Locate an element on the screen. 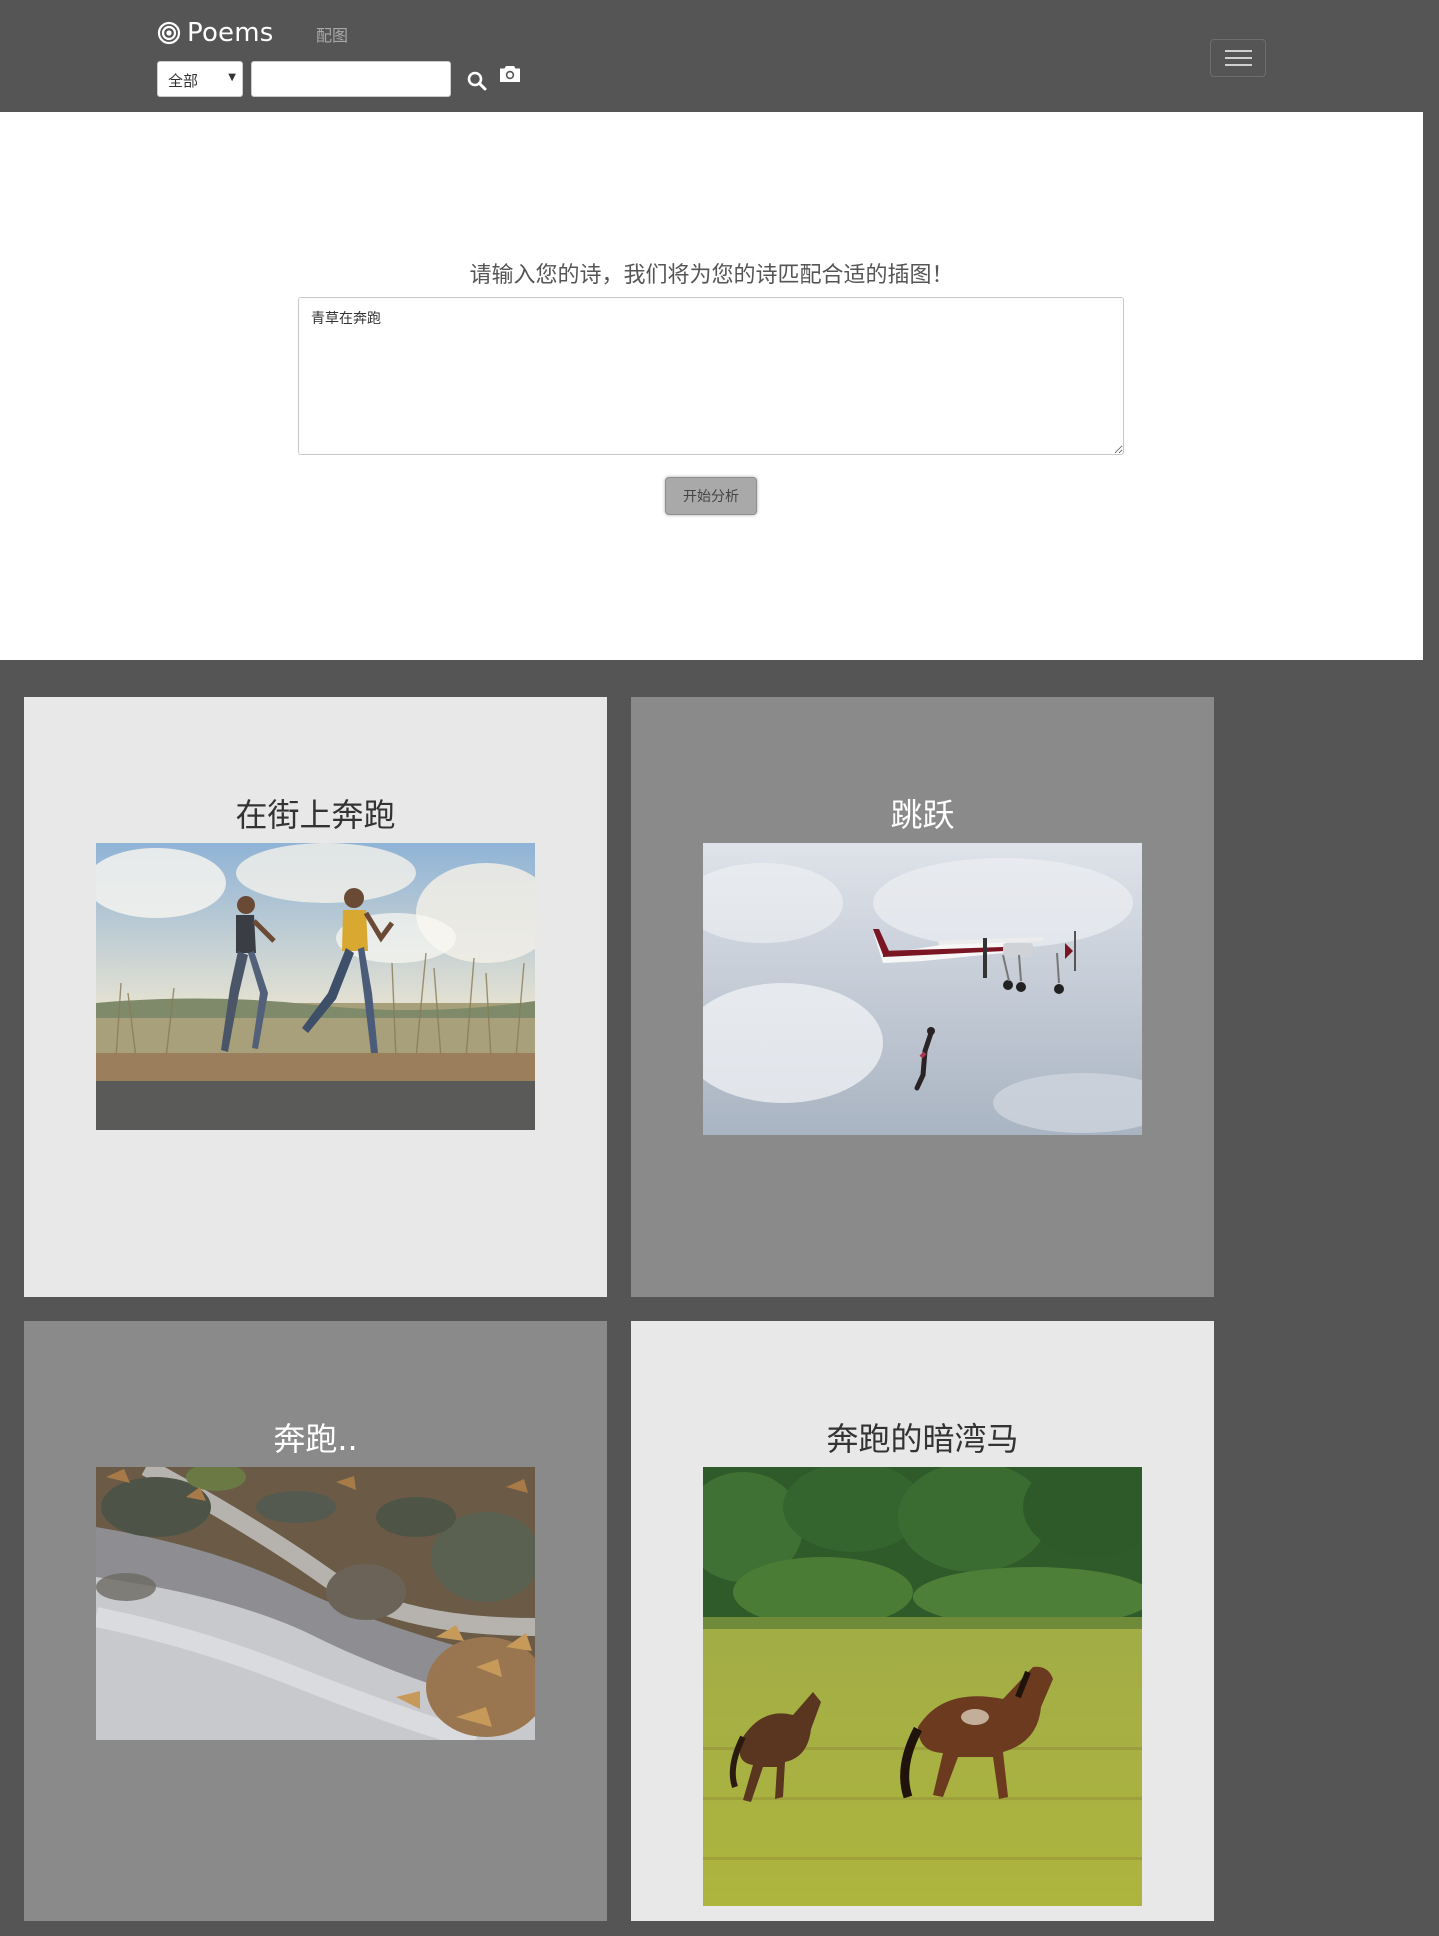  result-card: 在街上奔跑 is located at coordinates (315, 997).